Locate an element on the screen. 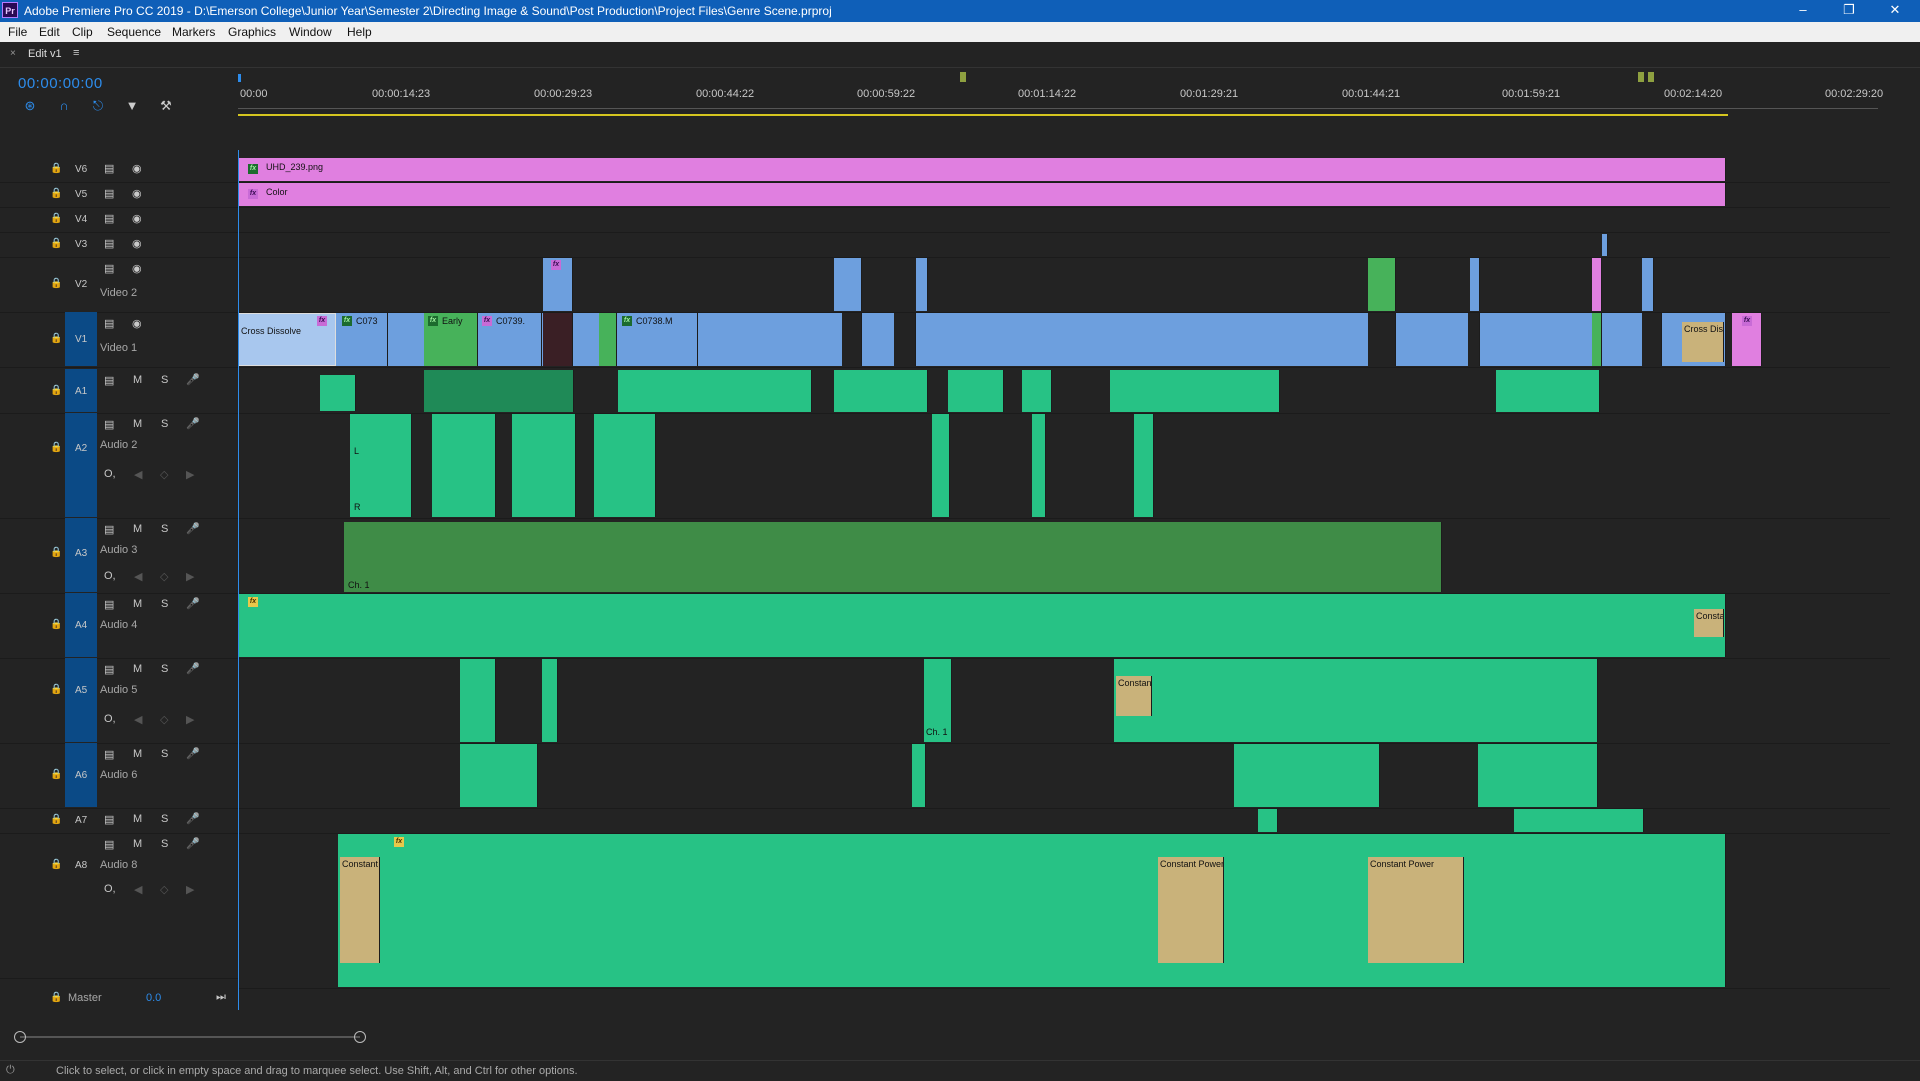  master-volume-value: 0.0 is located at coordinates (153, 998).